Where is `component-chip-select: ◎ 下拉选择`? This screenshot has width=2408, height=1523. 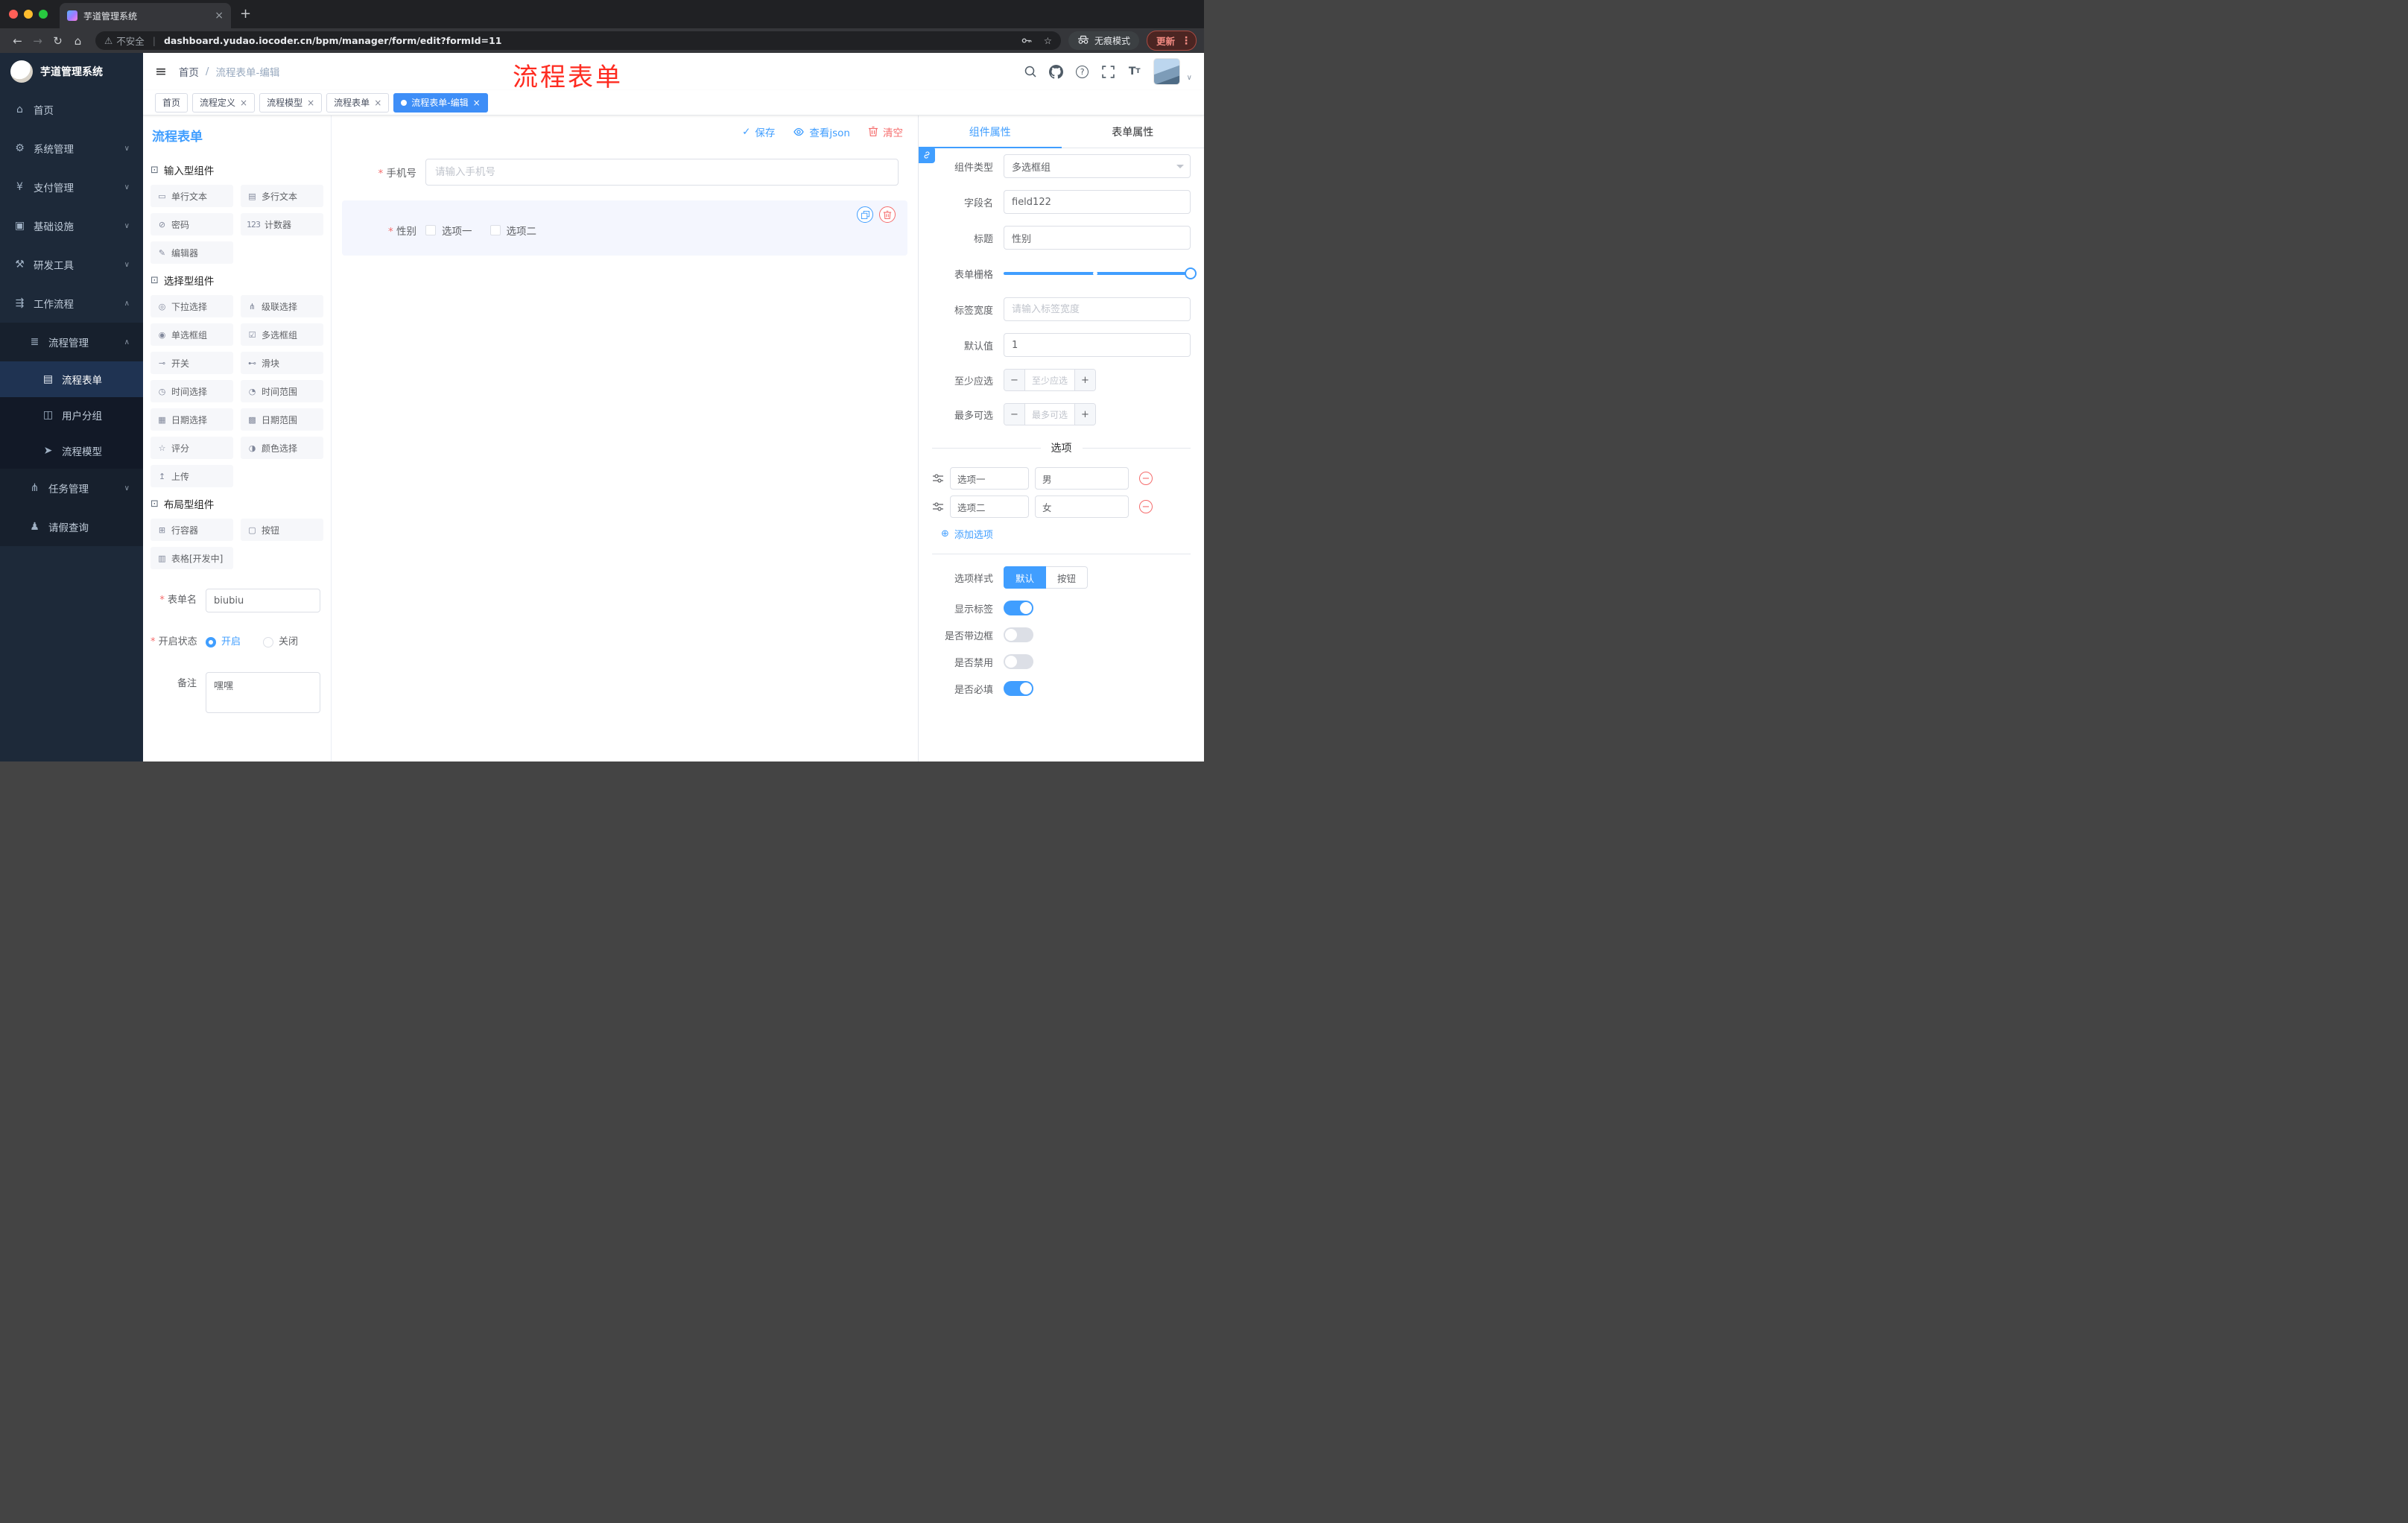
component-chip-select: ◎ 下拉选择 is located at coordinates (191, 306).